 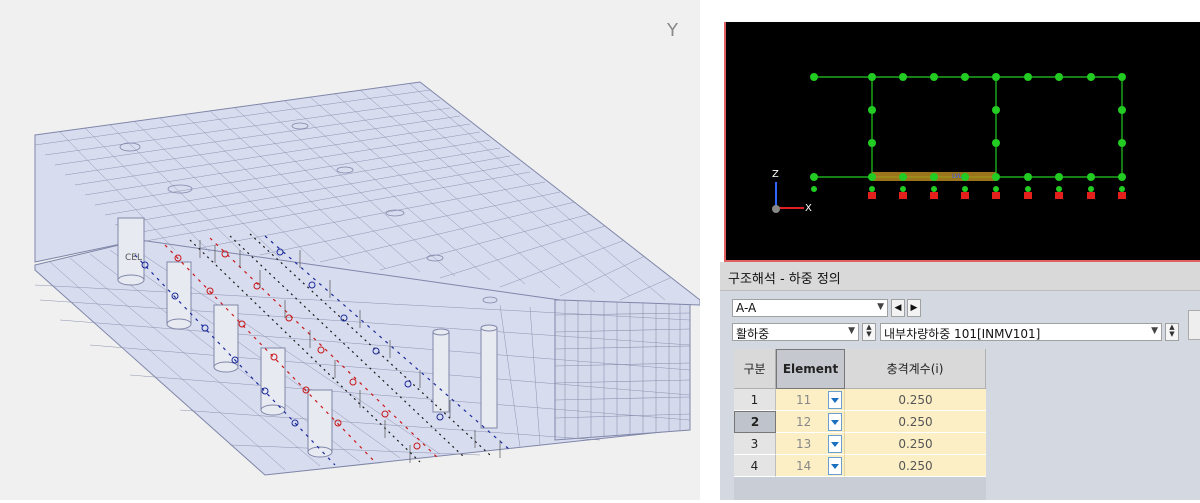 What do you see at coordinates (755, 444) in the screenshot?
I see `row-index: 3` at bounding box center [755, 444].